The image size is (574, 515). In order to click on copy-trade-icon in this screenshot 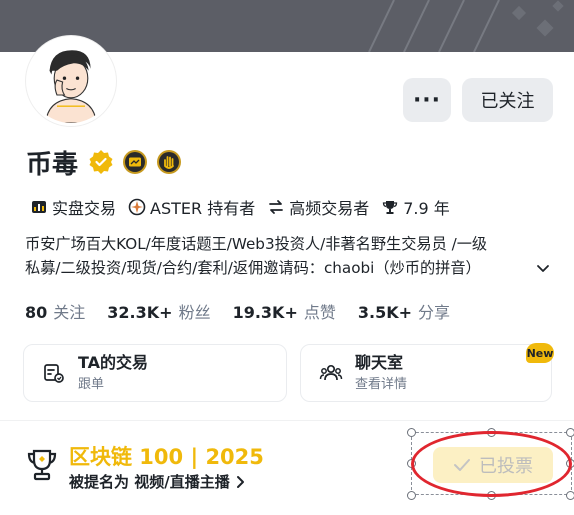, I will do `click(54, 373)`.